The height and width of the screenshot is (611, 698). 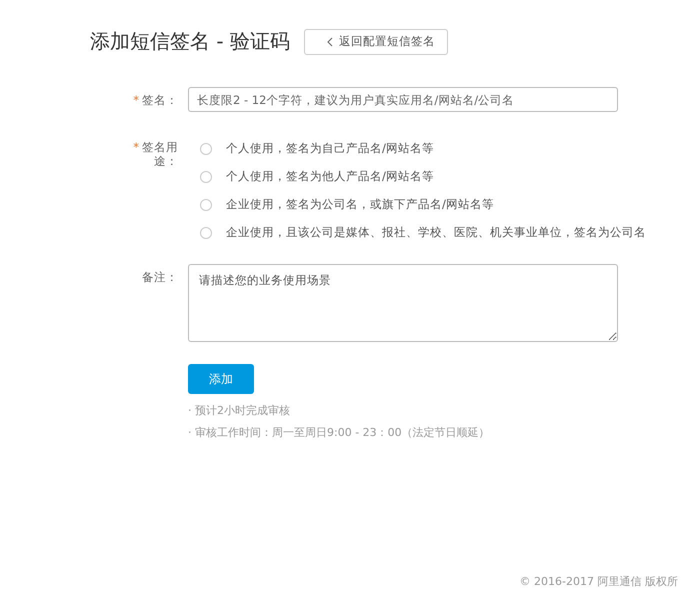 I want to click on radio-label: 企业使用，且该公司是媒体、报社、学校、医院、机关事业单位，签名为公司名, so click(x=436, y=232).